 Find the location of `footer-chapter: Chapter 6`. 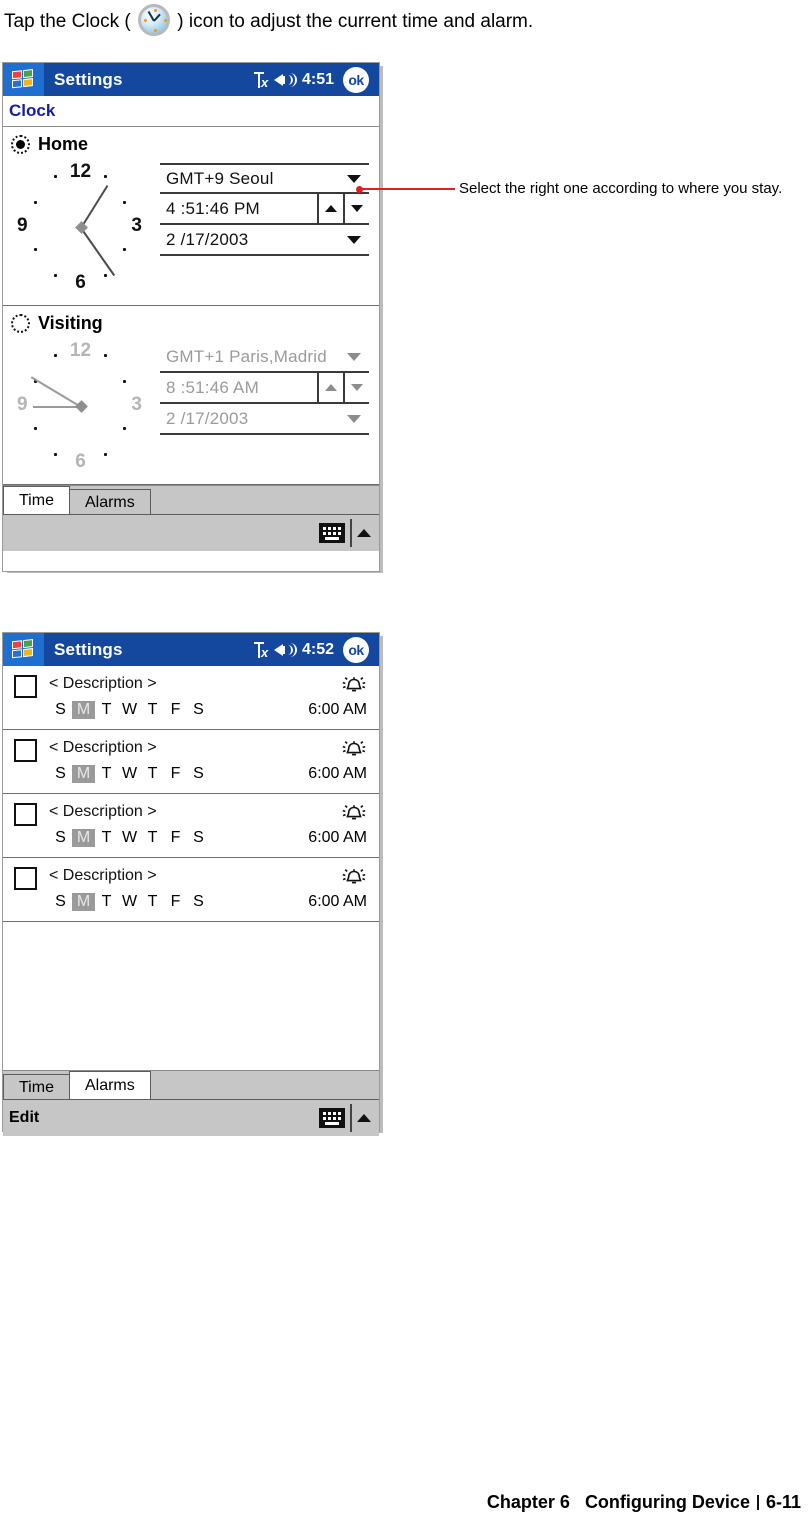

footer-chapter: Chapter 6 is located at coordinates (528, 1502).